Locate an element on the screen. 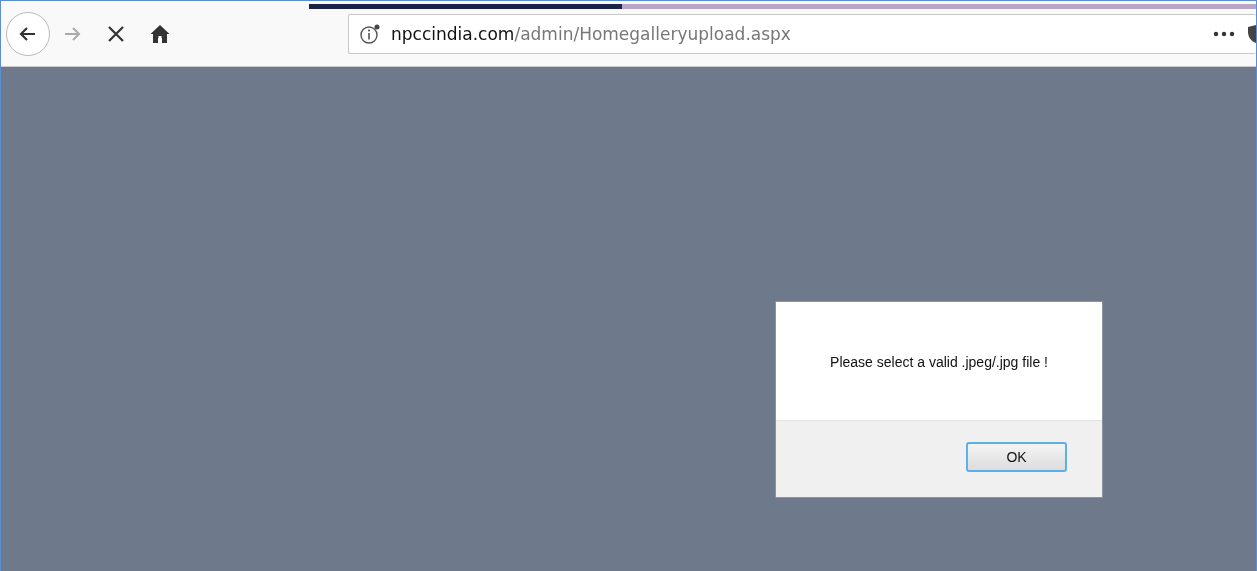 The image size is (1257, 571). more-icon is located at coordinates (1224, 33).